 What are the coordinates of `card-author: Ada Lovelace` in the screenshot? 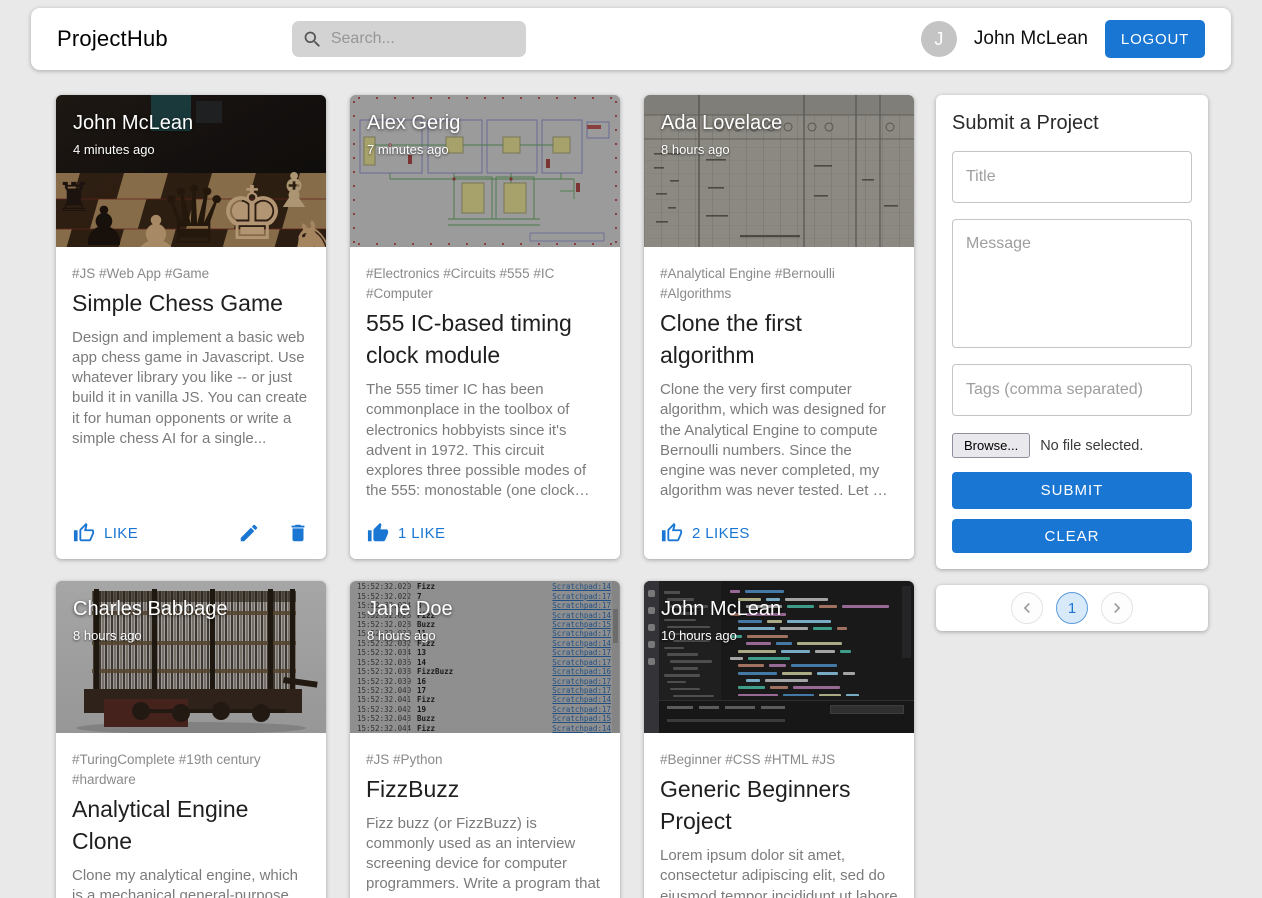 It's located at (722, 123).